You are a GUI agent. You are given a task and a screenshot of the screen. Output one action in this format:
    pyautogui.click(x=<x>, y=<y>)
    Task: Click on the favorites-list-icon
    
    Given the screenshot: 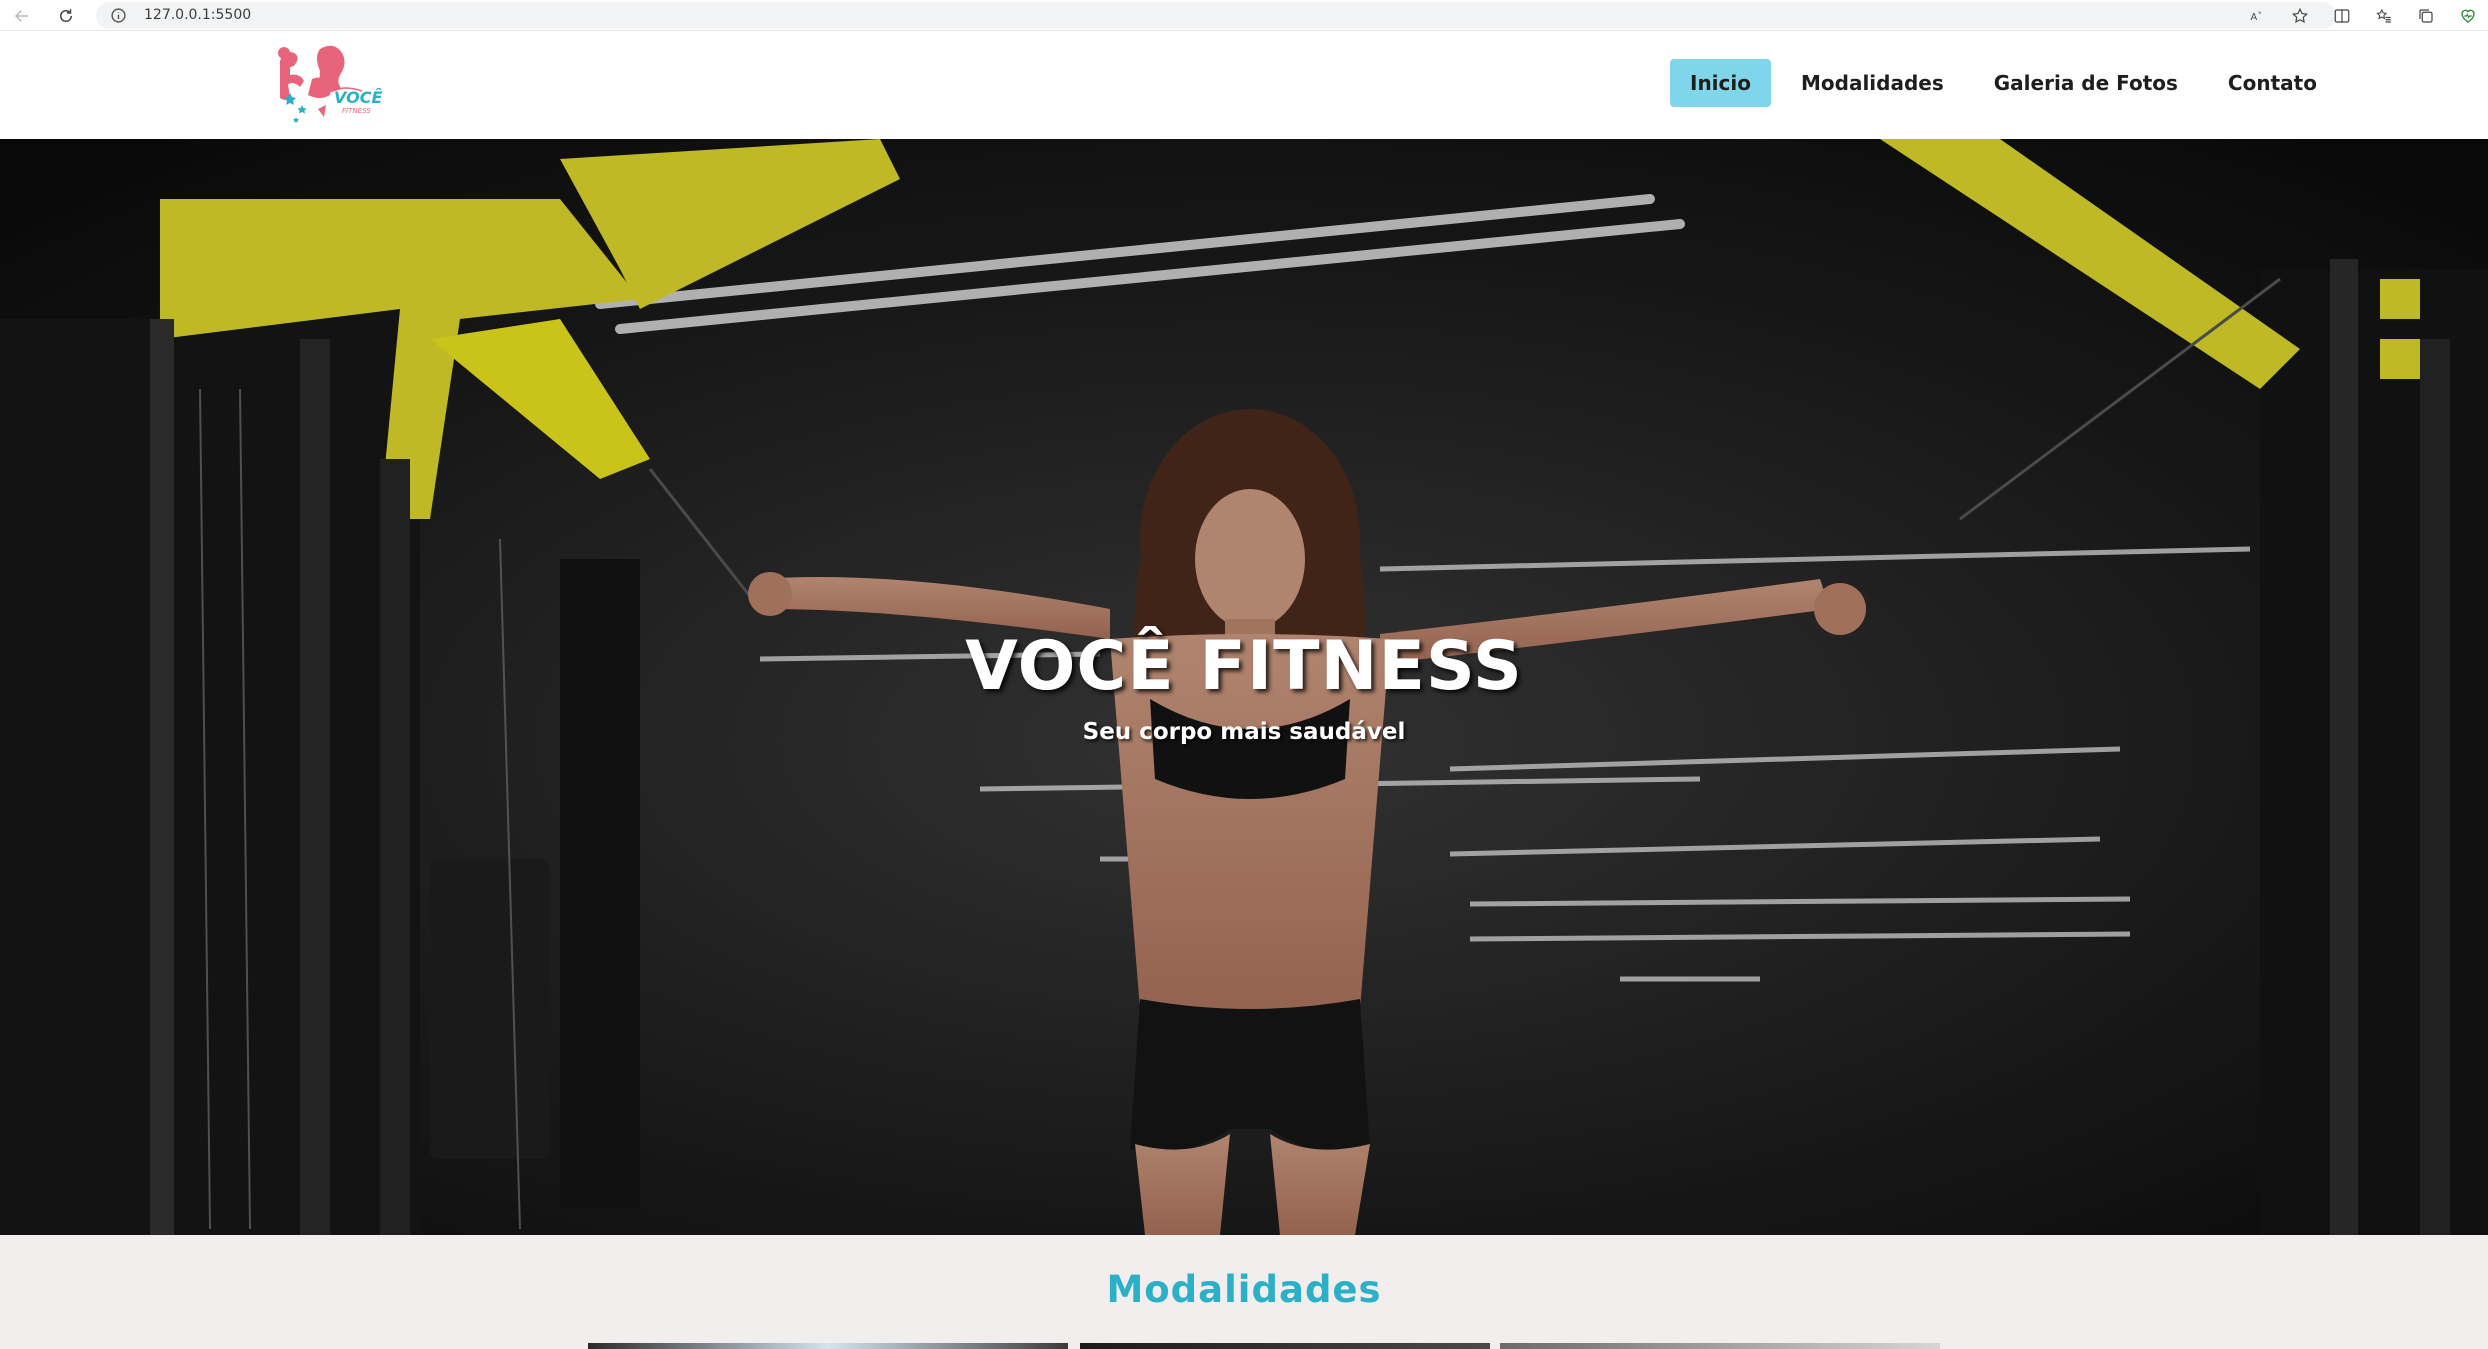 What is the action you would take?
    pyautogui.click(x=2383, y=15)
    